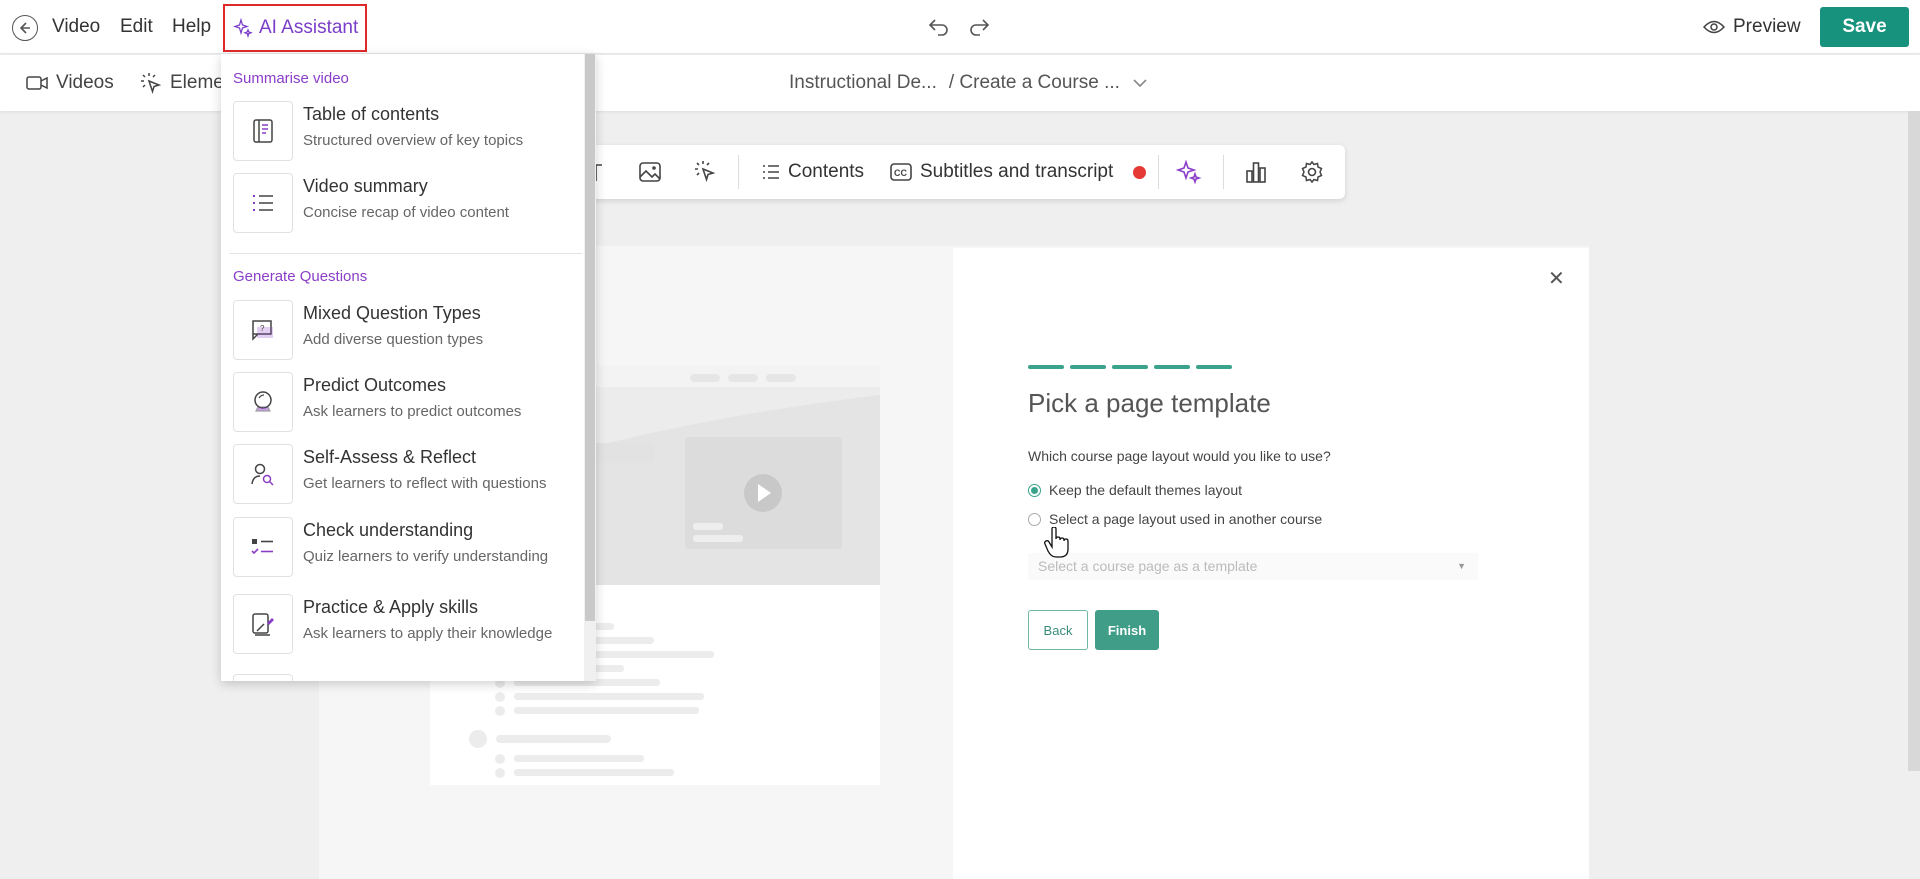 The width and height of the screenshot is (1920, 879). I want to click on ai-sparkle-icon, so click(1189, 172).